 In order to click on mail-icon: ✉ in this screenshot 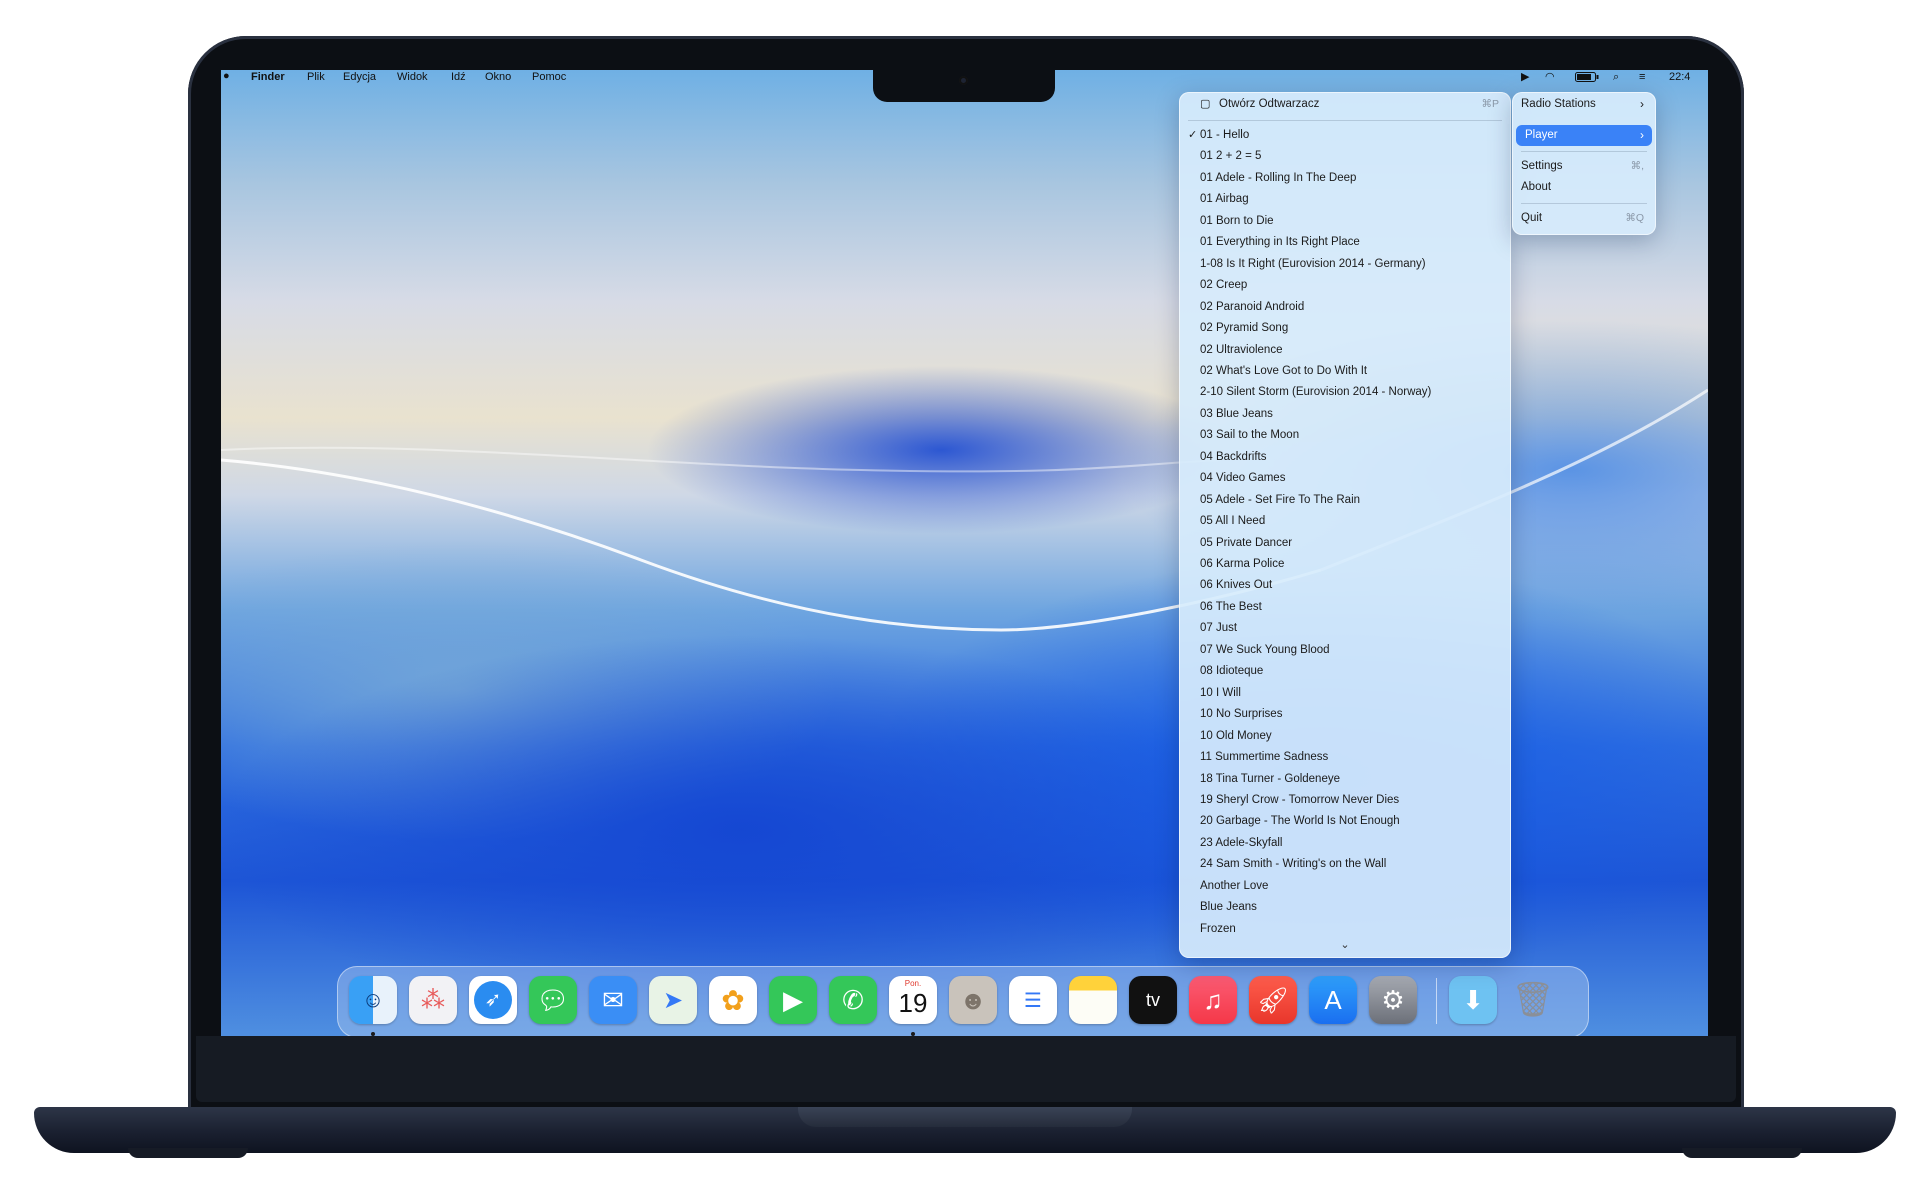, I will do `click(613, 1000)`.